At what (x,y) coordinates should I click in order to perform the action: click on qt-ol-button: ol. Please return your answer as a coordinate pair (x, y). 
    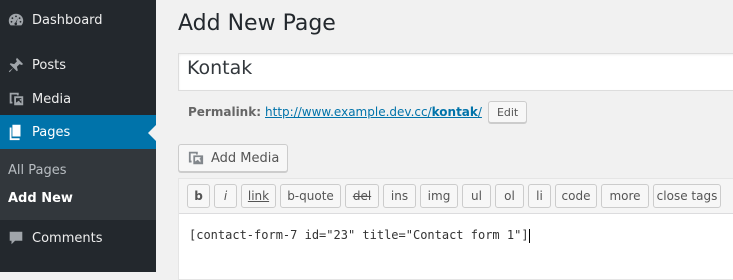
    Looking at the image, I should click on (509, 196).